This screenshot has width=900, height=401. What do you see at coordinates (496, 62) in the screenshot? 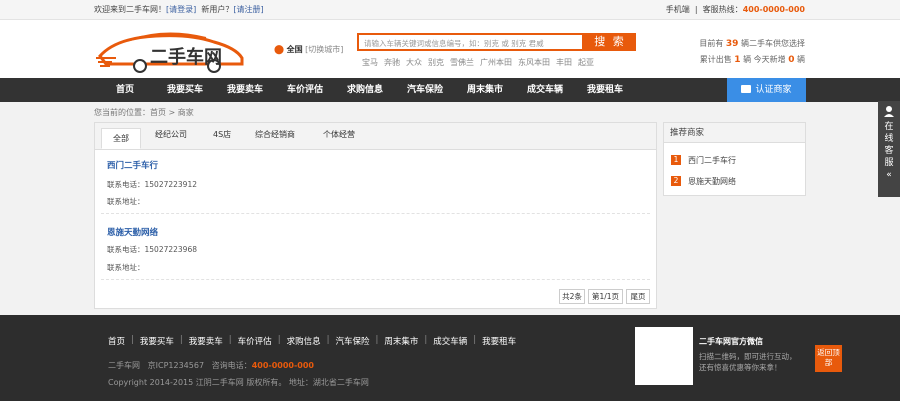
I see `hot-word-link: 广州本田` at bounding box center [496, 62].